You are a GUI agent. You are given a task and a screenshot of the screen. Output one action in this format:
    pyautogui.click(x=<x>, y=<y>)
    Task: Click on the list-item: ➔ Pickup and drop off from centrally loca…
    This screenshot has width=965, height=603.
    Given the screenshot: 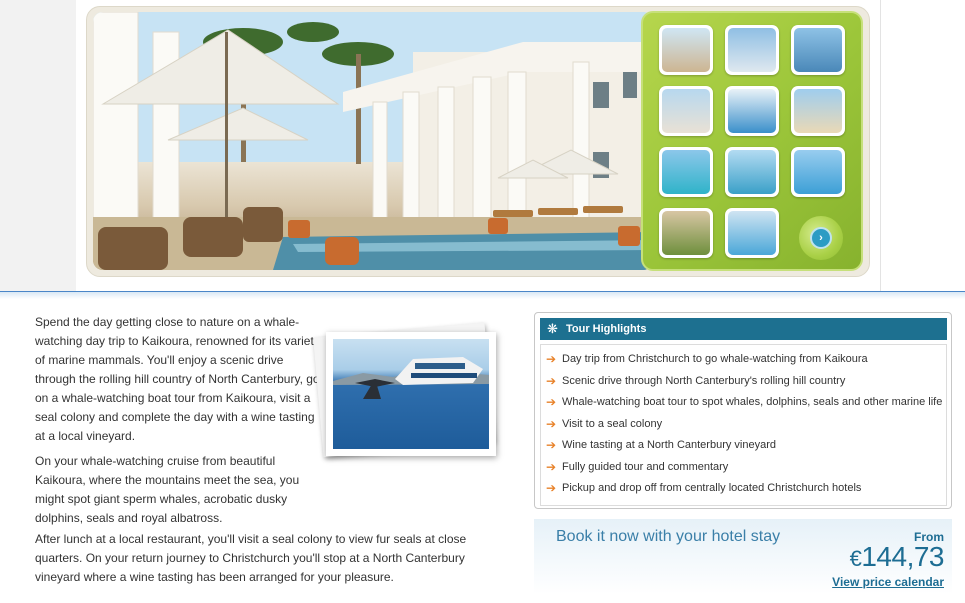 What is the action you would take?
    pyautogui.click(x=743, y=489)
    